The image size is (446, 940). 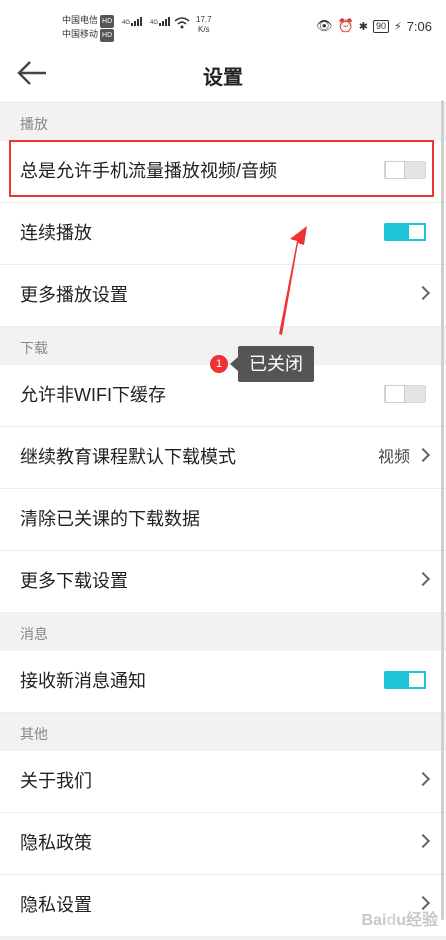 What do you see at coordinates (223, 234) in the screenshot?
I see `setting-continuous-play: 连续播放` at bounding box center [223, 234].